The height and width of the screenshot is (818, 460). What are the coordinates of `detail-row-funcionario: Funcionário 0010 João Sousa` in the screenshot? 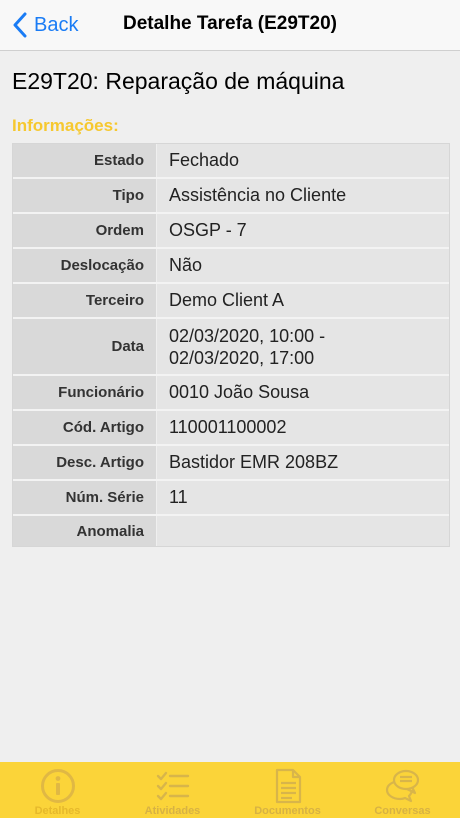 It's located at (231, 393).